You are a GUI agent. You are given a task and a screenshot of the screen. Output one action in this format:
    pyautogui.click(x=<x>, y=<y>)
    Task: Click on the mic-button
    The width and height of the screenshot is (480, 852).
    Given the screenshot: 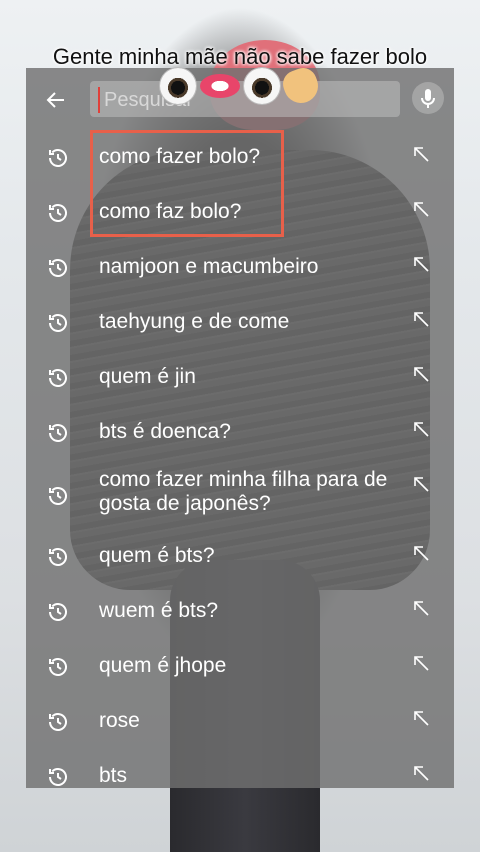 What is the action you would take?
    pyautogui.click(x=428, y=98)
    